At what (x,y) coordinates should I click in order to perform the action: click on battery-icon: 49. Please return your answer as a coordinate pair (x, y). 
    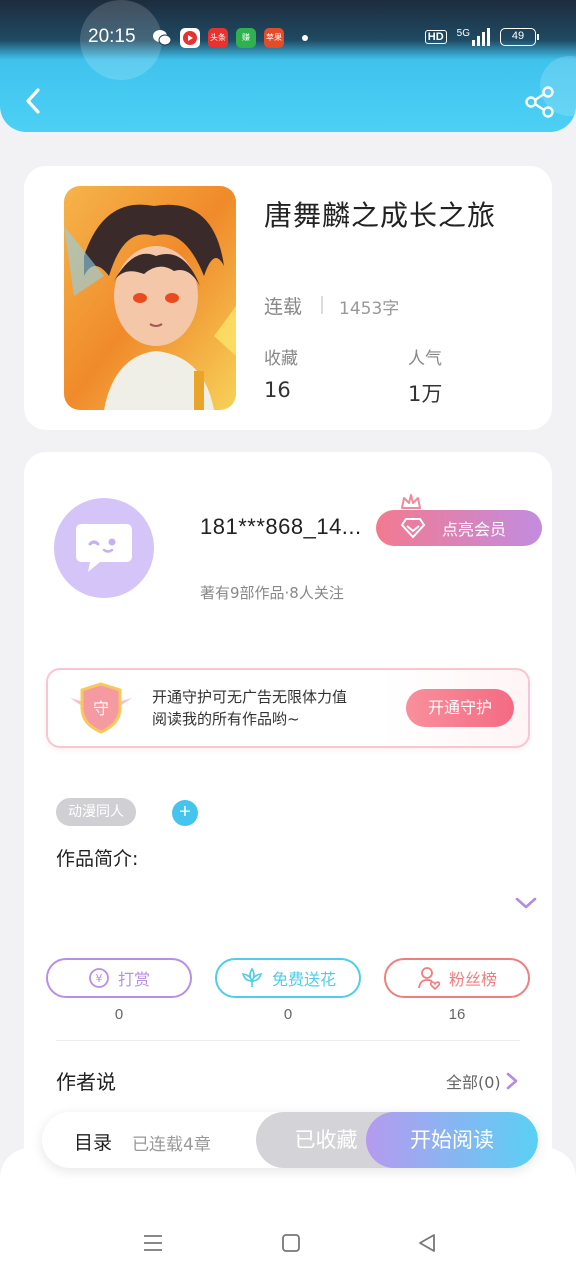
    Looking at the image, I should click on (519, 37).